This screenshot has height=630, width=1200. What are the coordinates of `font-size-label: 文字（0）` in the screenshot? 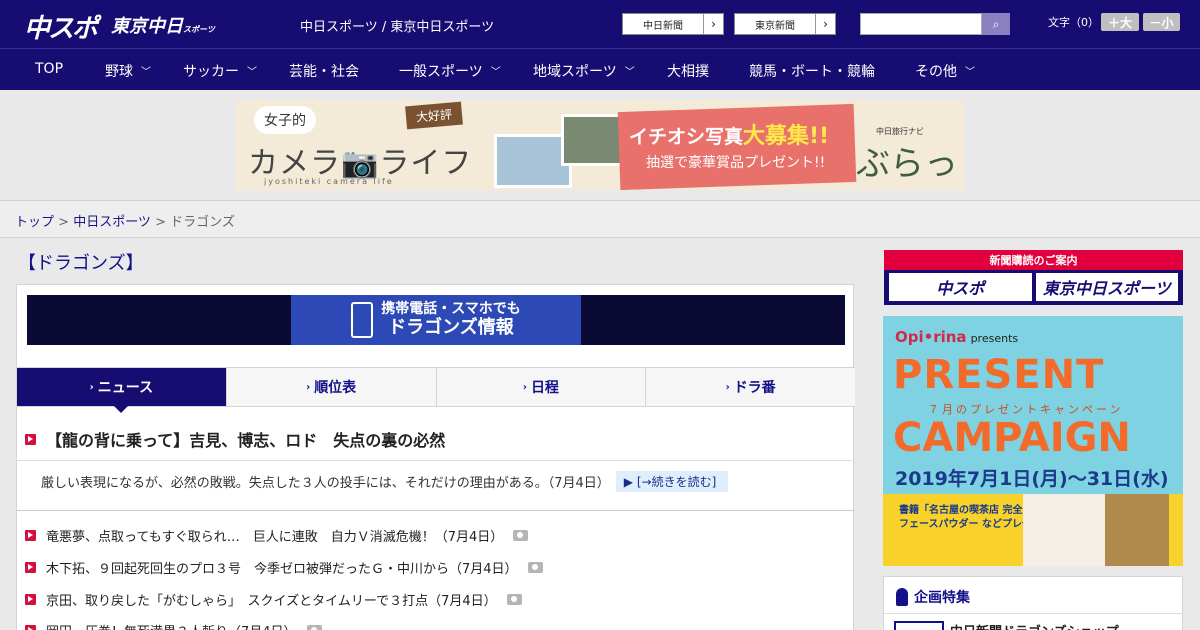 It's located at (1073, 22).